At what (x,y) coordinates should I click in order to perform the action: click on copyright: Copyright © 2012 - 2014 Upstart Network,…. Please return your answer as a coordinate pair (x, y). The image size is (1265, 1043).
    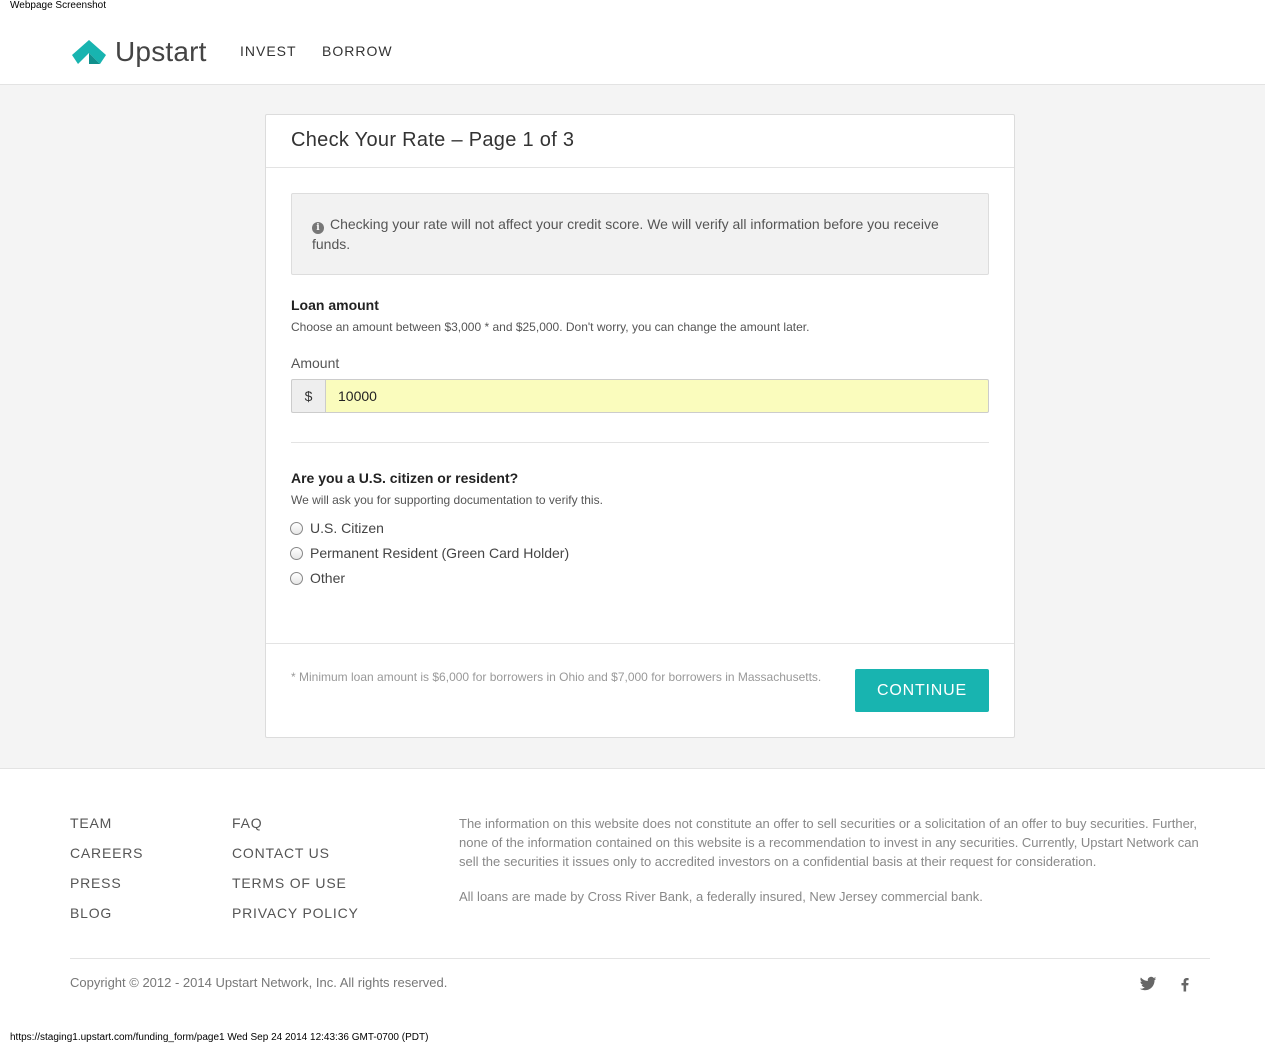
    Looking at the image, I should click on (259, 982).